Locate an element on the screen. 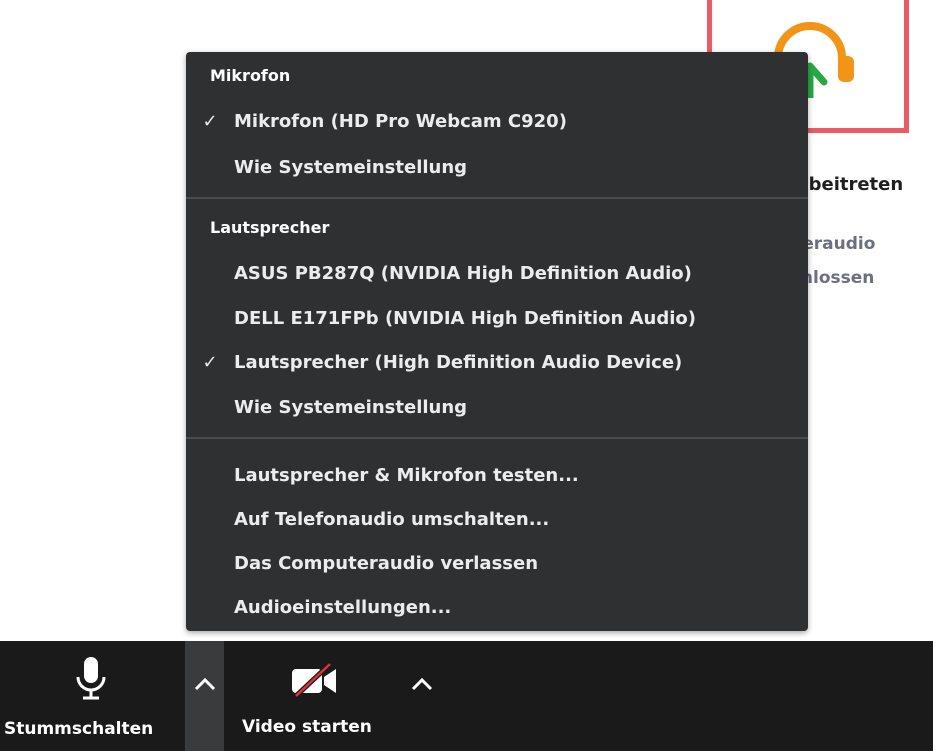 The width and height of the screenshot is (933, 751). meeting-toolbar: Stummschalten Video starten is located at coordinates (466, 696).